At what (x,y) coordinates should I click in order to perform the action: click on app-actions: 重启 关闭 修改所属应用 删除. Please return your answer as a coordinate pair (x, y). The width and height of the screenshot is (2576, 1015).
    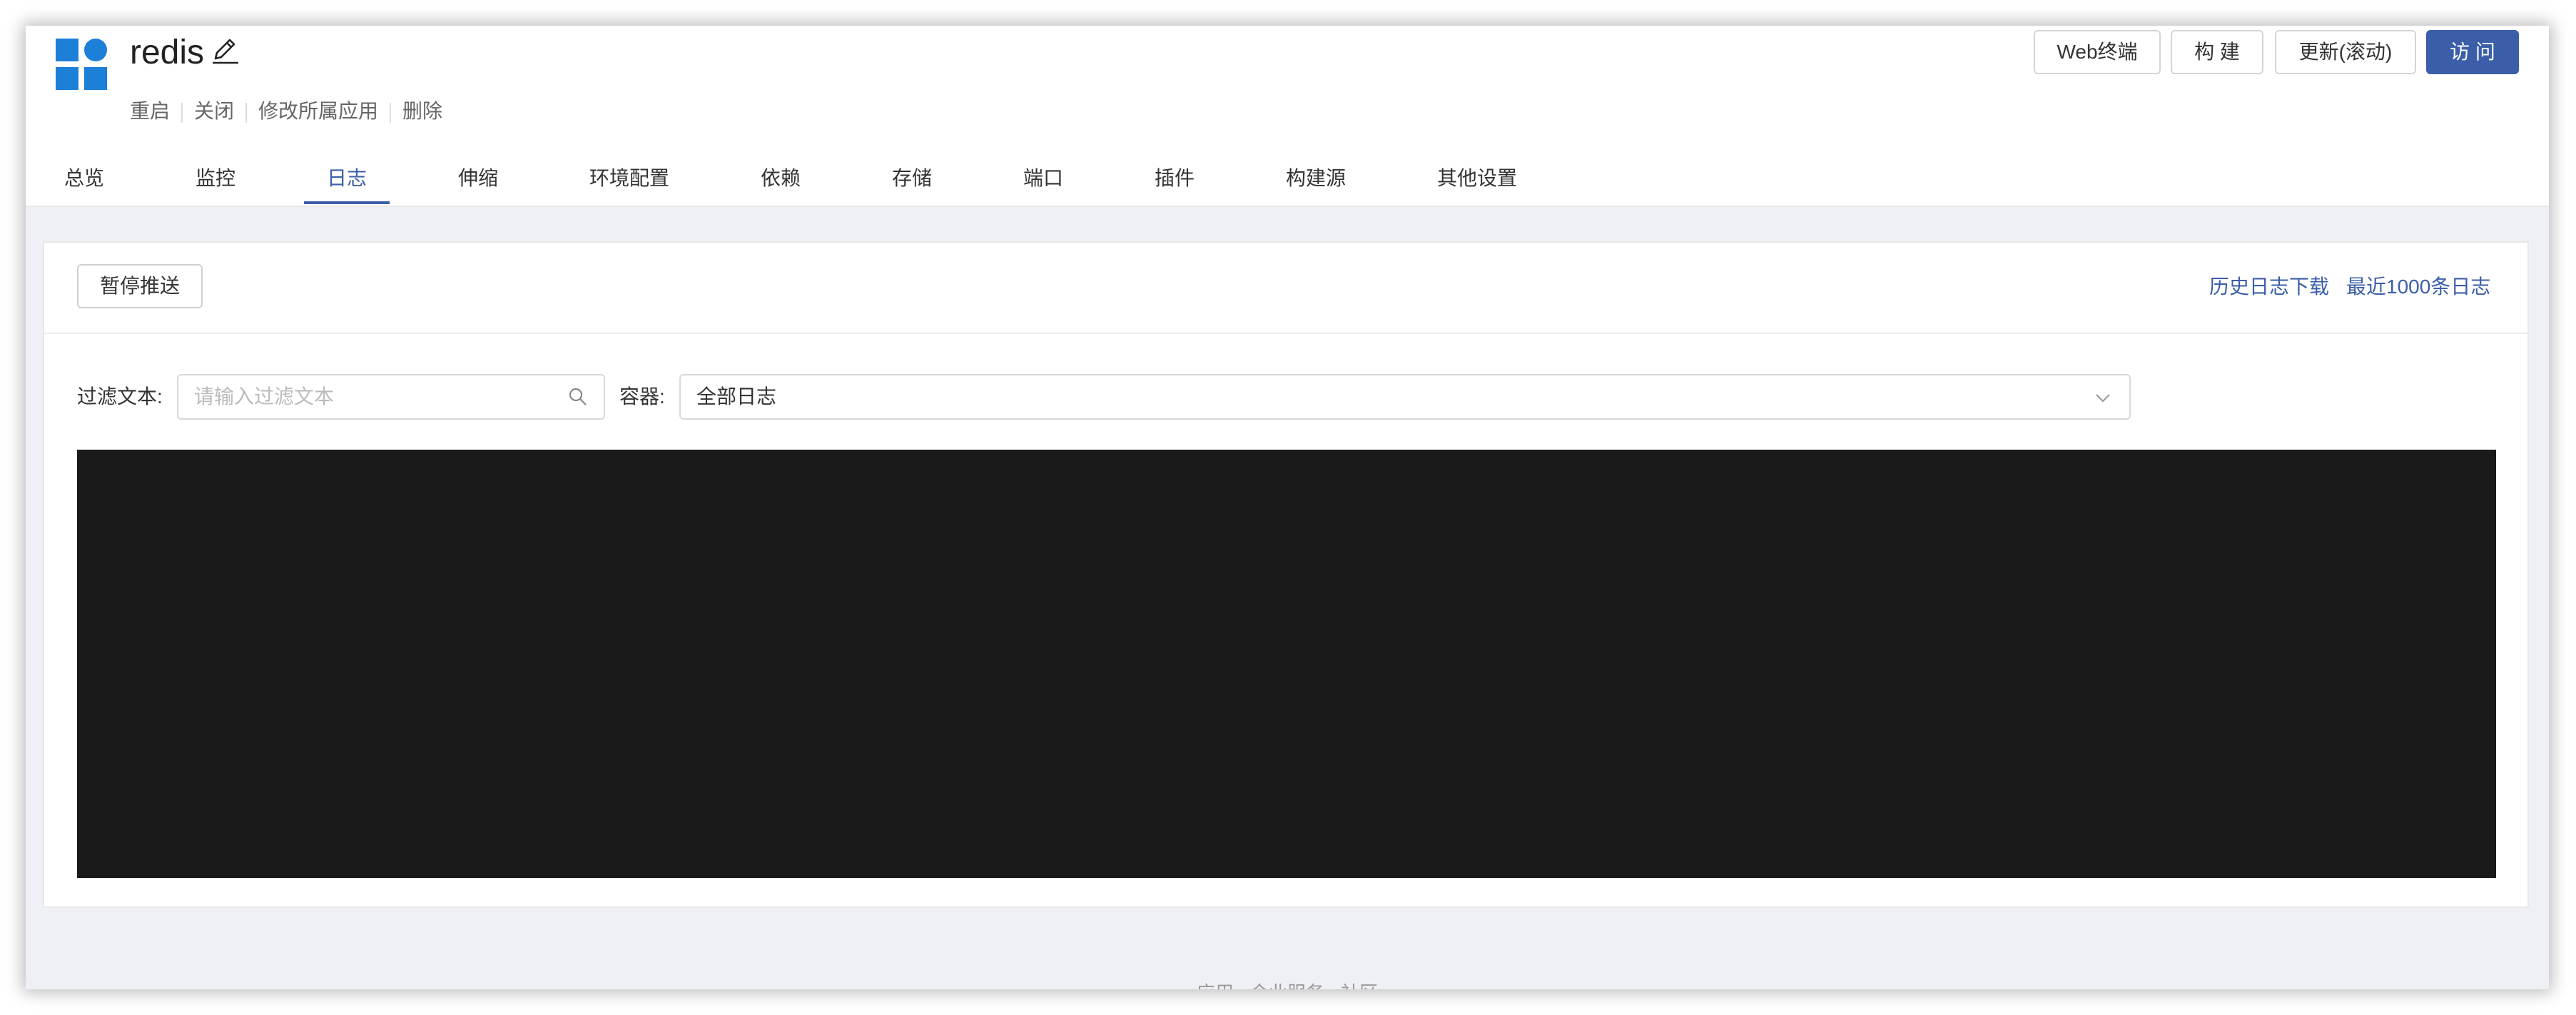
    Looking at the image, I should click on (286, 111).